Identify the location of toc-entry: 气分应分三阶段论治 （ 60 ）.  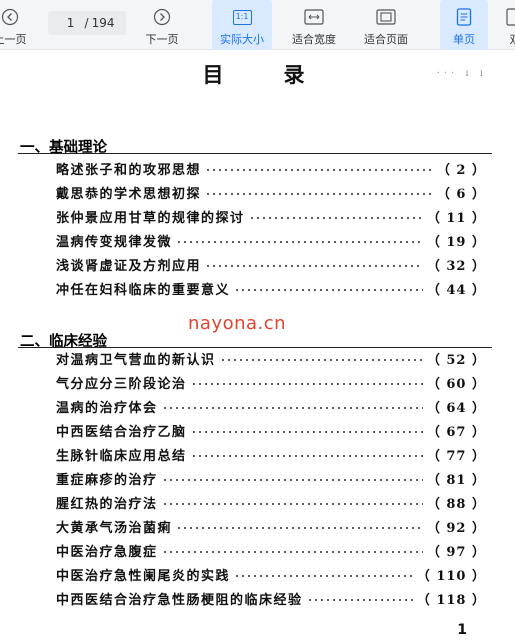
(271, 382).